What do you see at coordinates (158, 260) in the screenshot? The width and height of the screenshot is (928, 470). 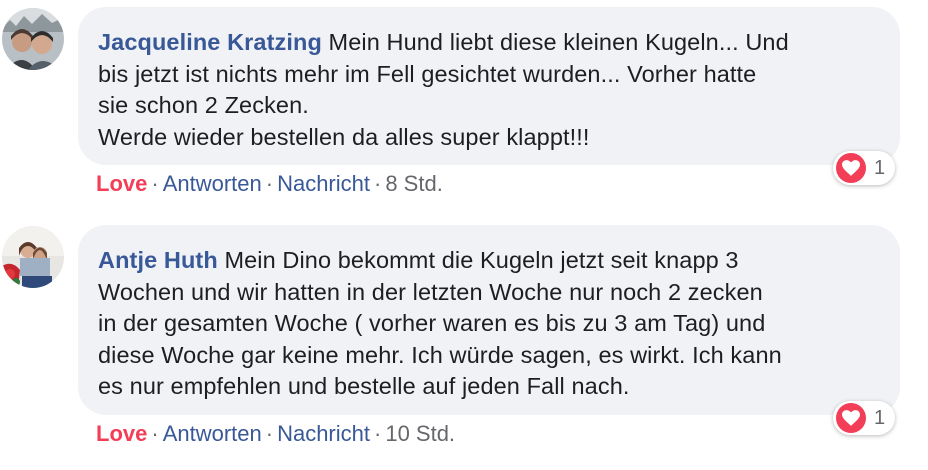 I see `comment-author: Antje Huth` at bounding box center [158, 260].